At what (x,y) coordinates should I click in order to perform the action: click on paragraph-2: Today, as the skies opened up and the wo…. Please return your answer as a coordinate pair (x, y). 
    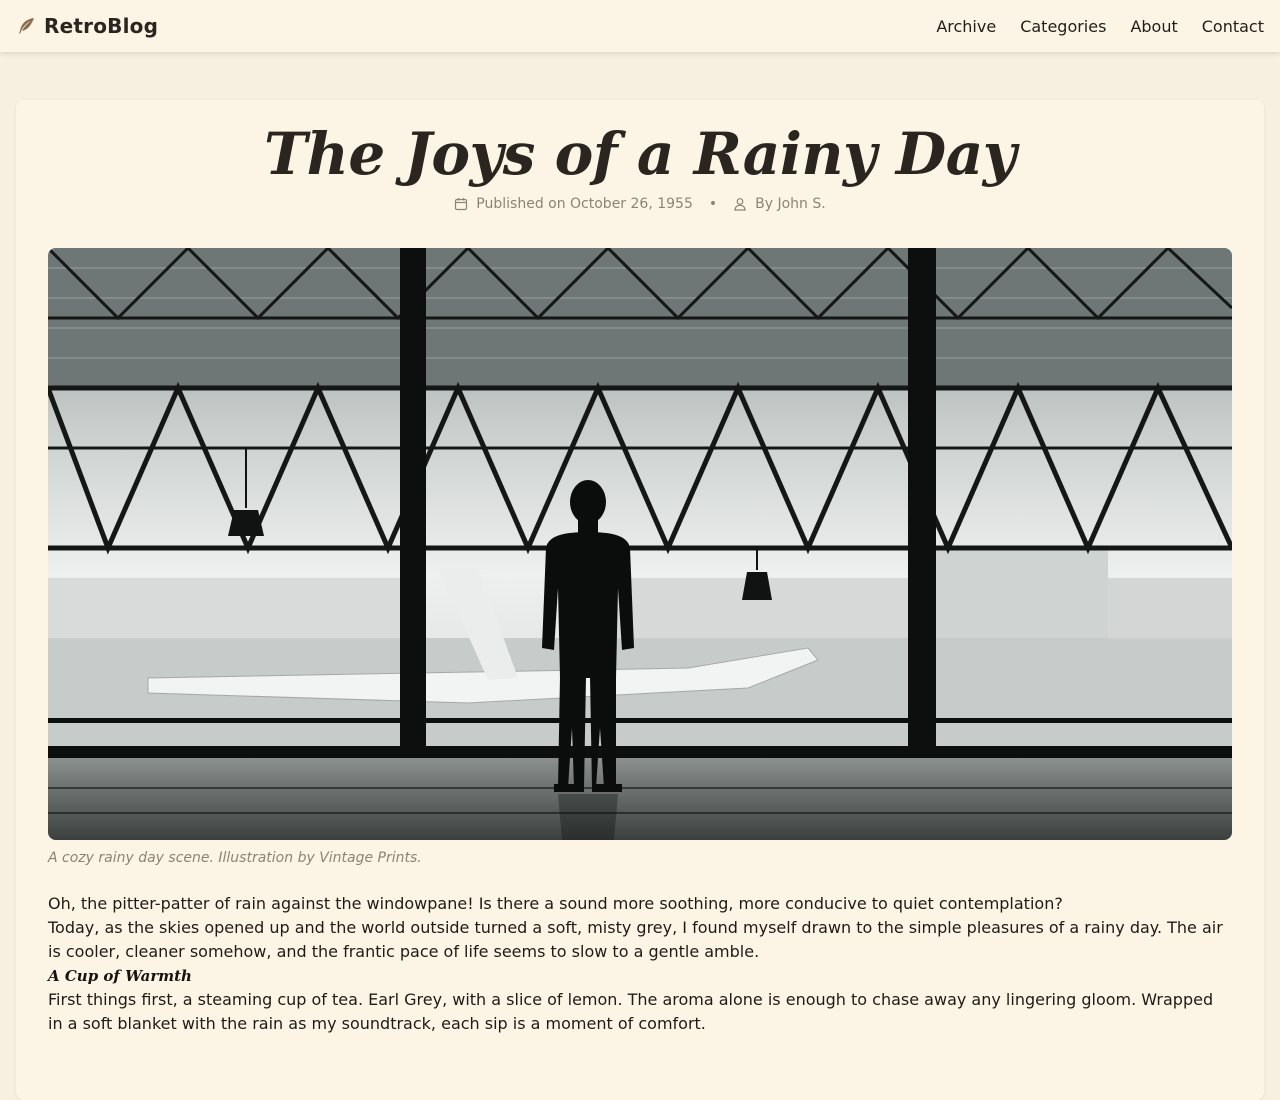
    Looking at the image, I should click on (635, 939).